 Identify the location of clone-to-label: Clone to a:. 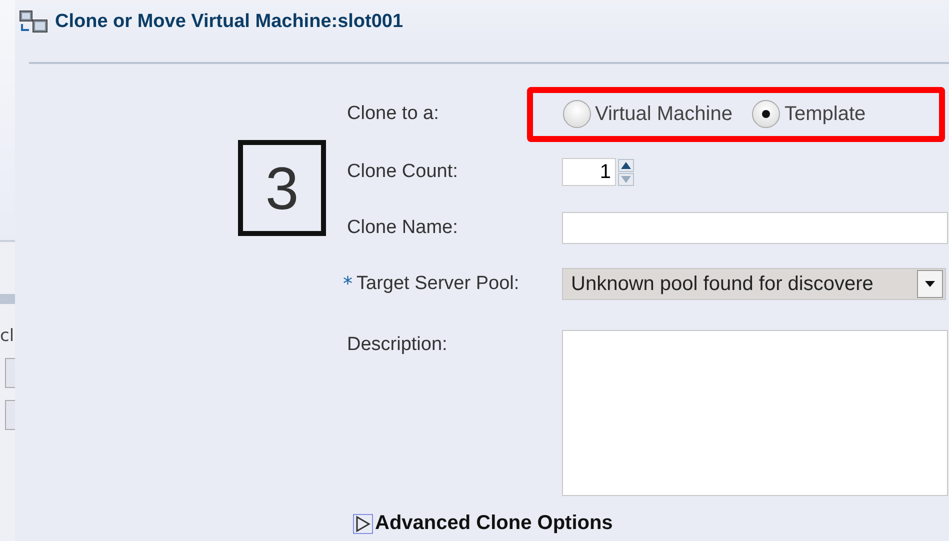
(393, 114).